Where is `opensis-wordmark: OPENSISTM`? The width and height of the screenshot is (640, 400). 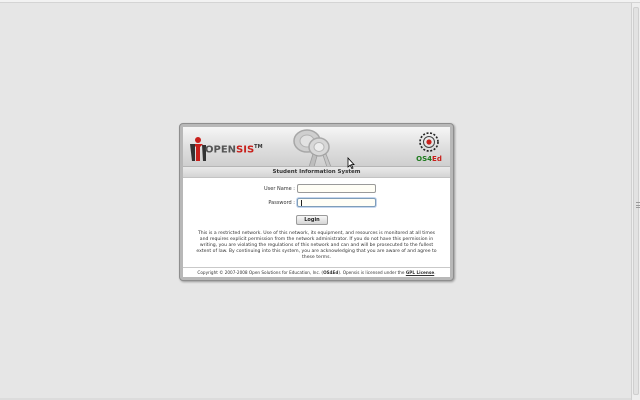
opensis-wordmark: OPENSISTM is located at coordinates (234, 149).